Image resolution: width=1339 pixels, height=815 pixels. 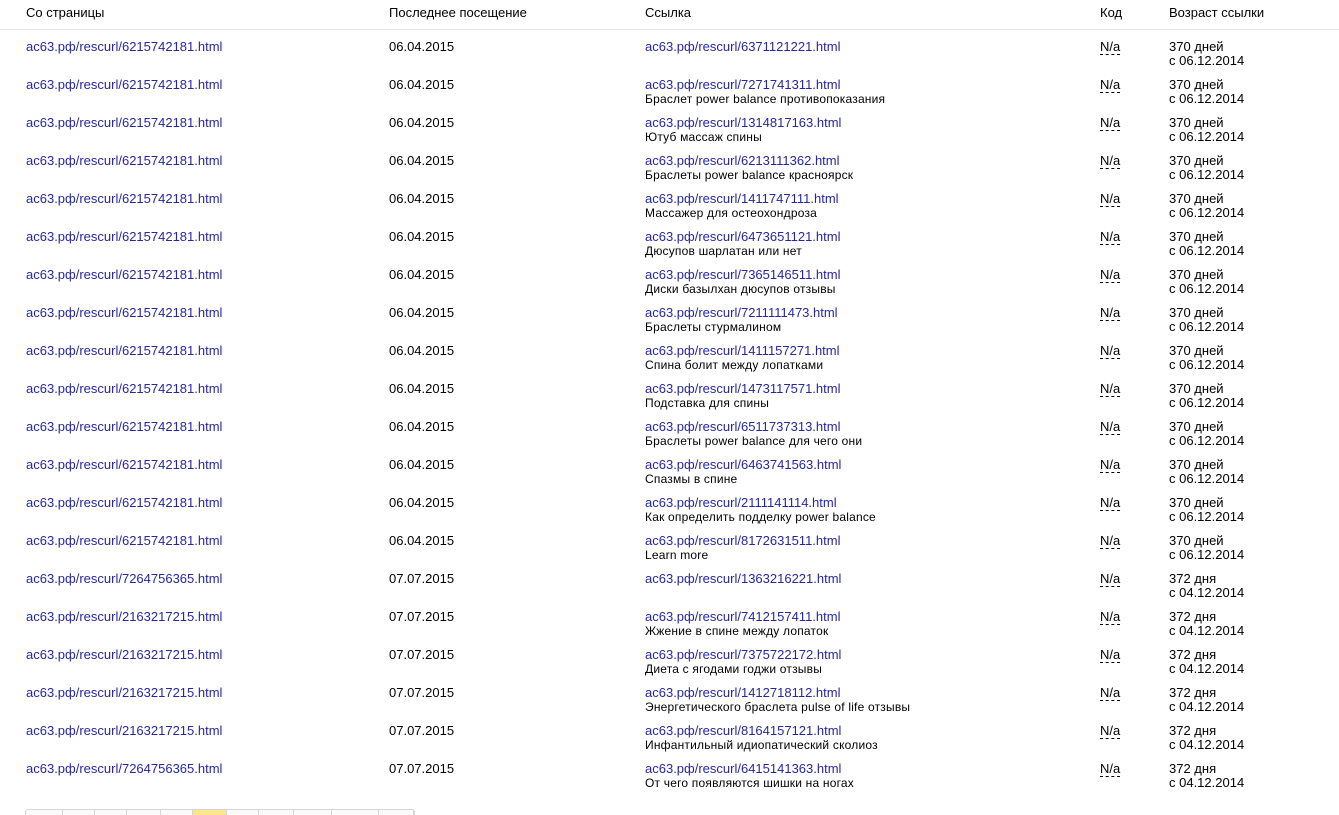 I want to click on header-last-visit: Последнее посещение, so click(x=458, y=12).